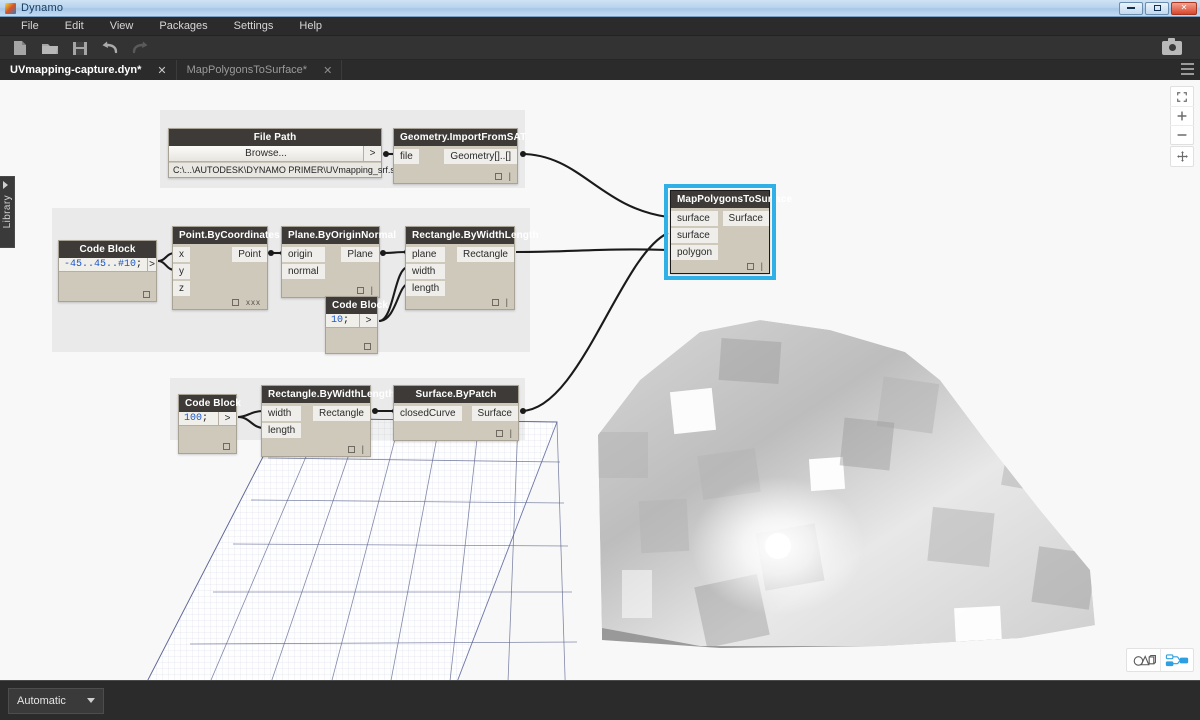 This screenshot has width=1200, height=720. I want to click on pan-control, so click(1182, 156).